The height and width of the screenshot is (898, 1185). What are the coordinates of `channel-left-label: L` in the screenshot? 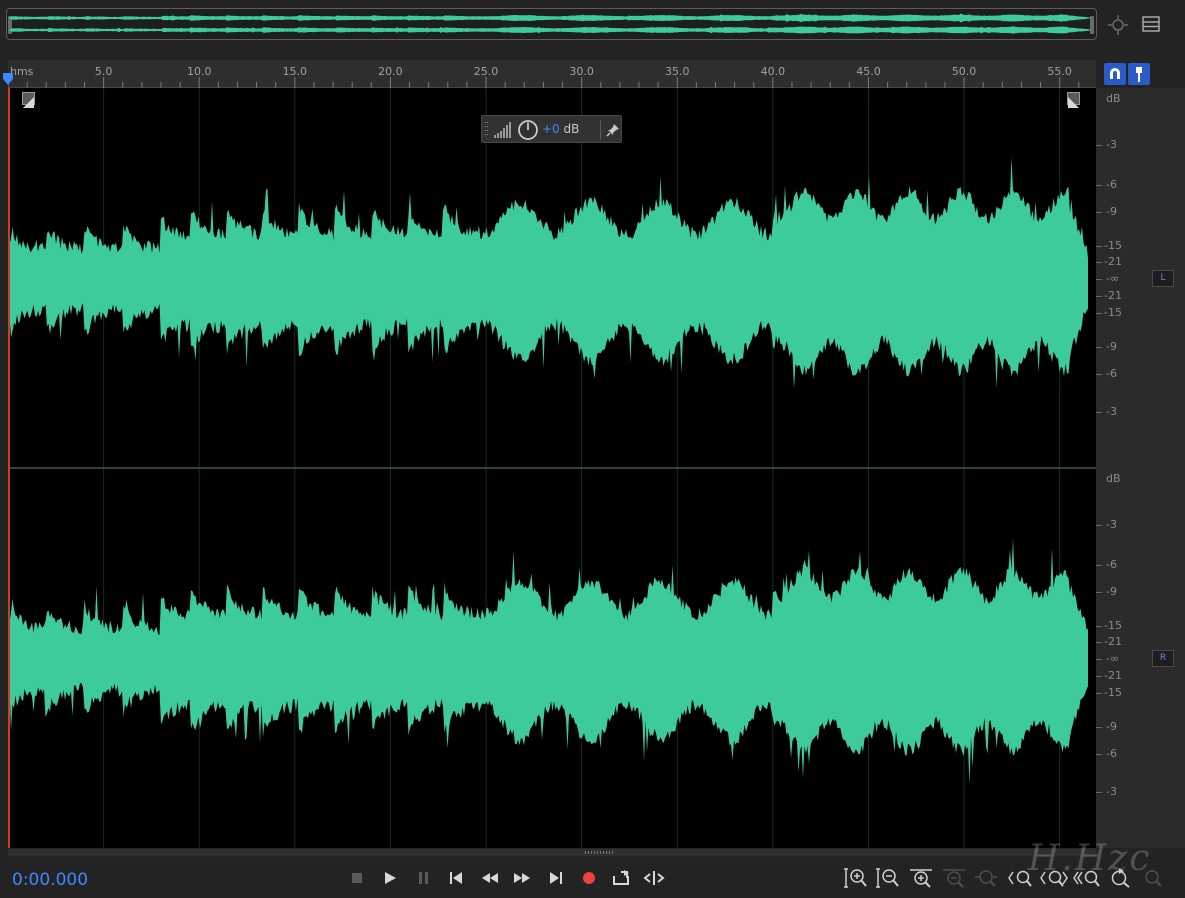 It's located at (1163, 278).